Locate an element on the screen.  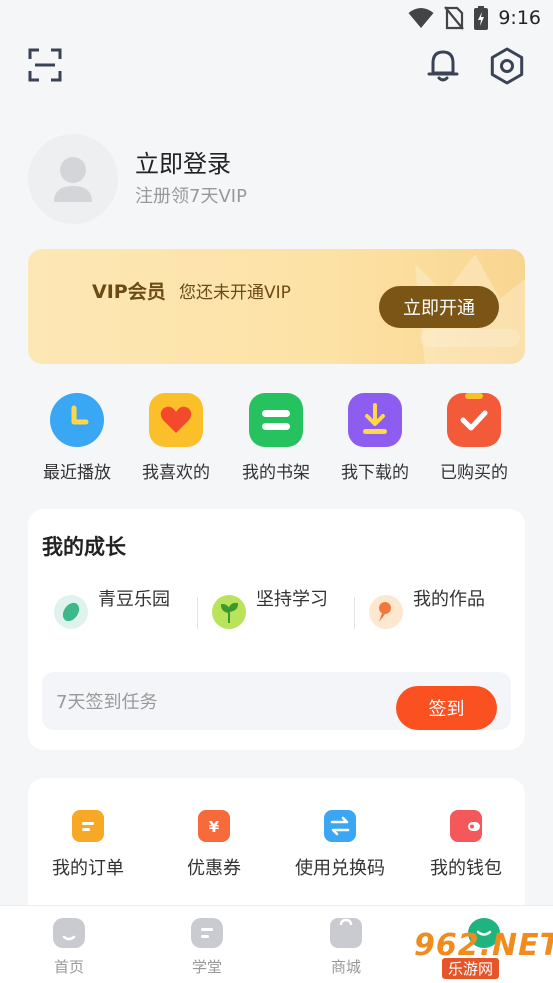
wifi-icon is located at coordinates (421, 18).